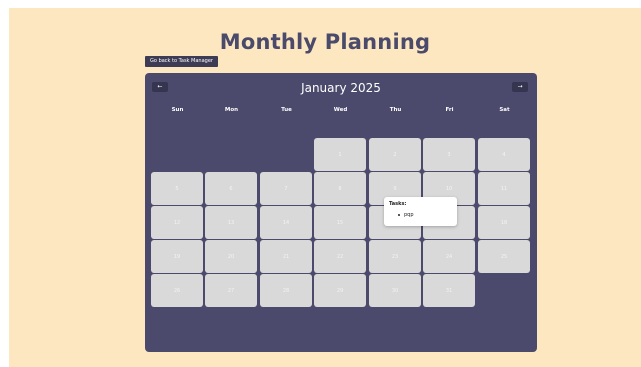 This screenshot has height=367, width=641. Describe the element at coordinates (231, 222) in the screenshot. I see `calendar-day-cell: 13` at that location.